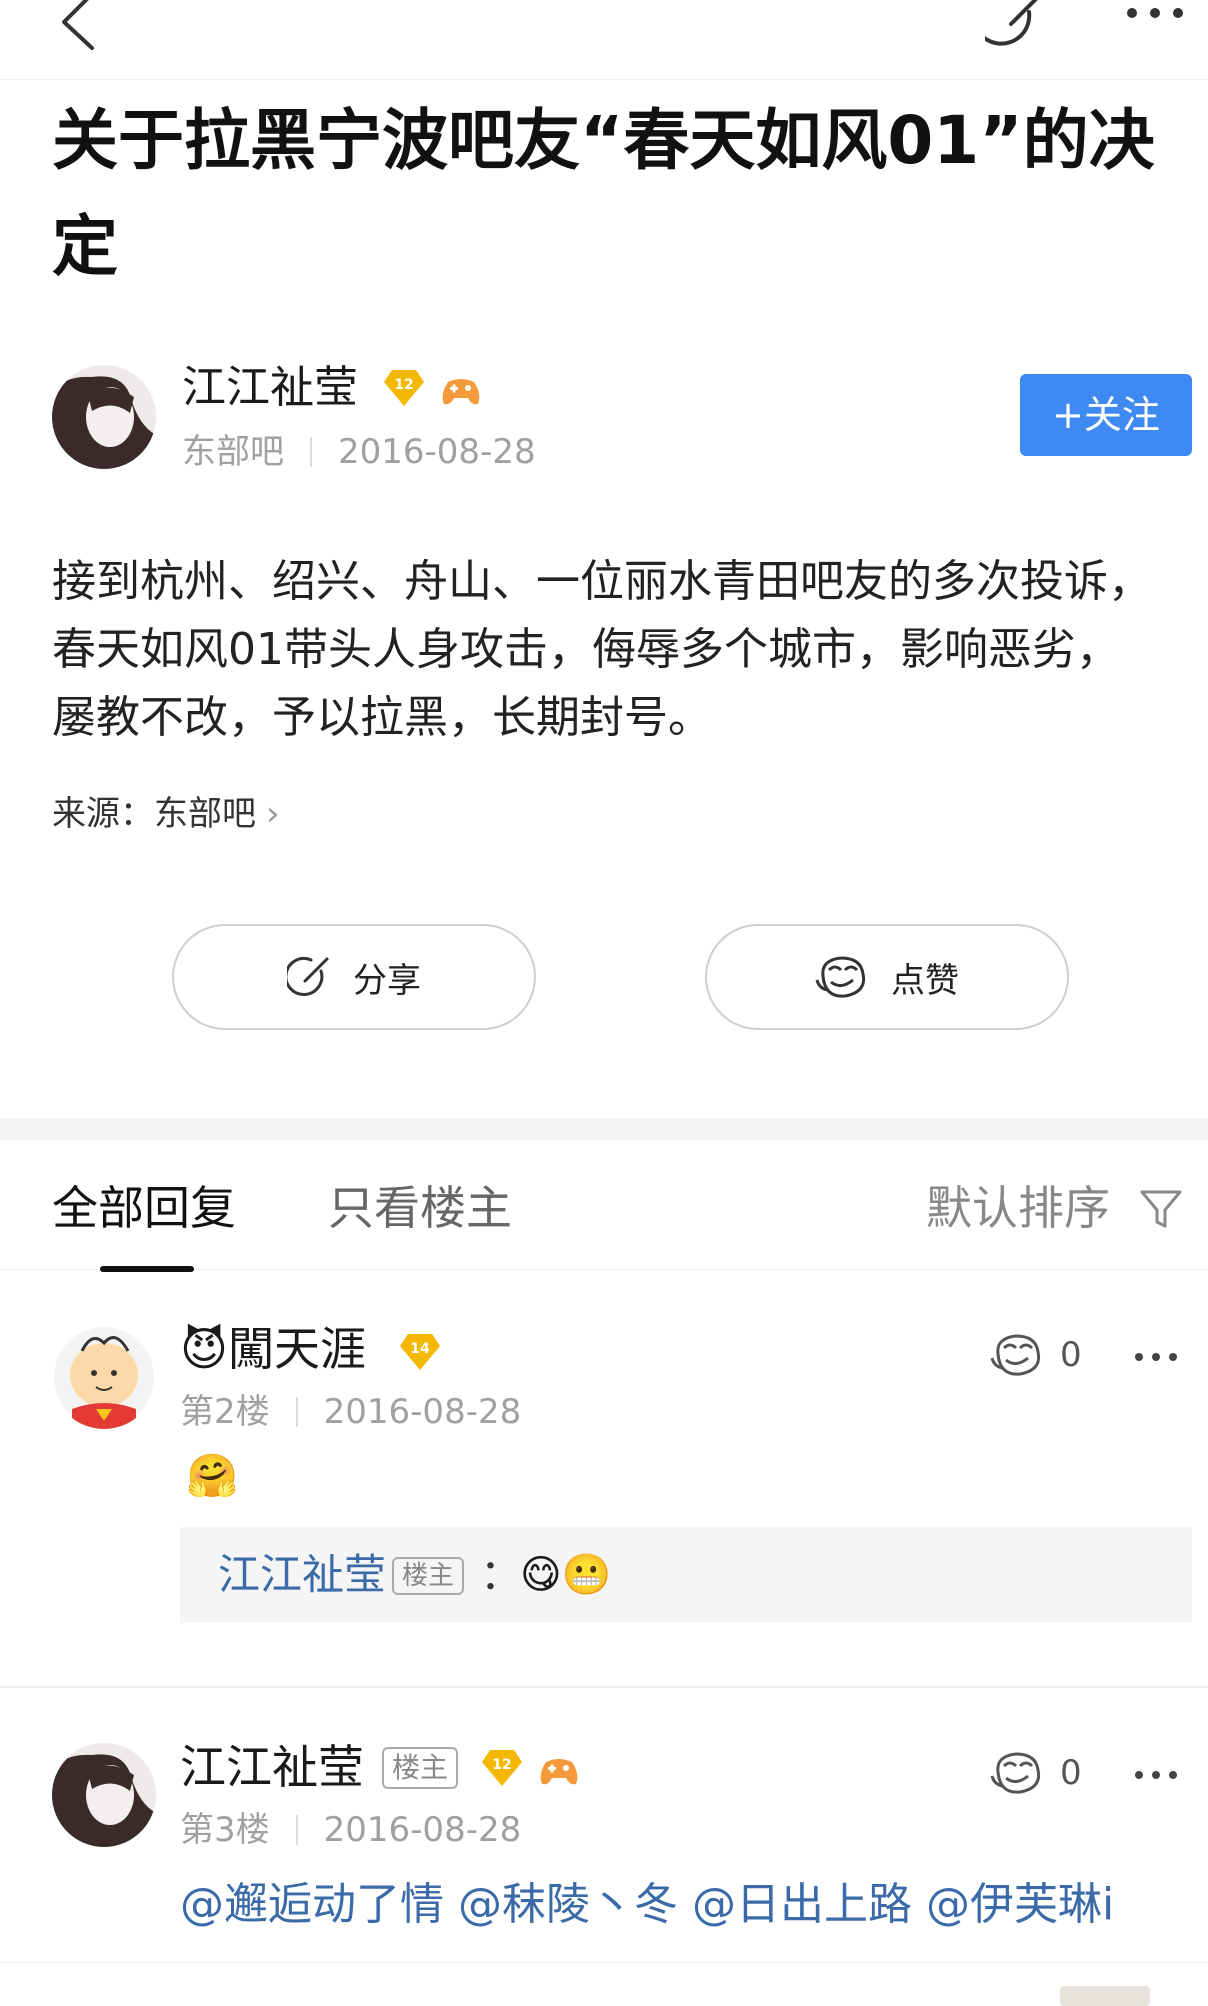 Image resolution: width=1208 pixels, height=2006 pixels. I want to click on reply-author-name: 😈闖天涯, so click(273, 1349).